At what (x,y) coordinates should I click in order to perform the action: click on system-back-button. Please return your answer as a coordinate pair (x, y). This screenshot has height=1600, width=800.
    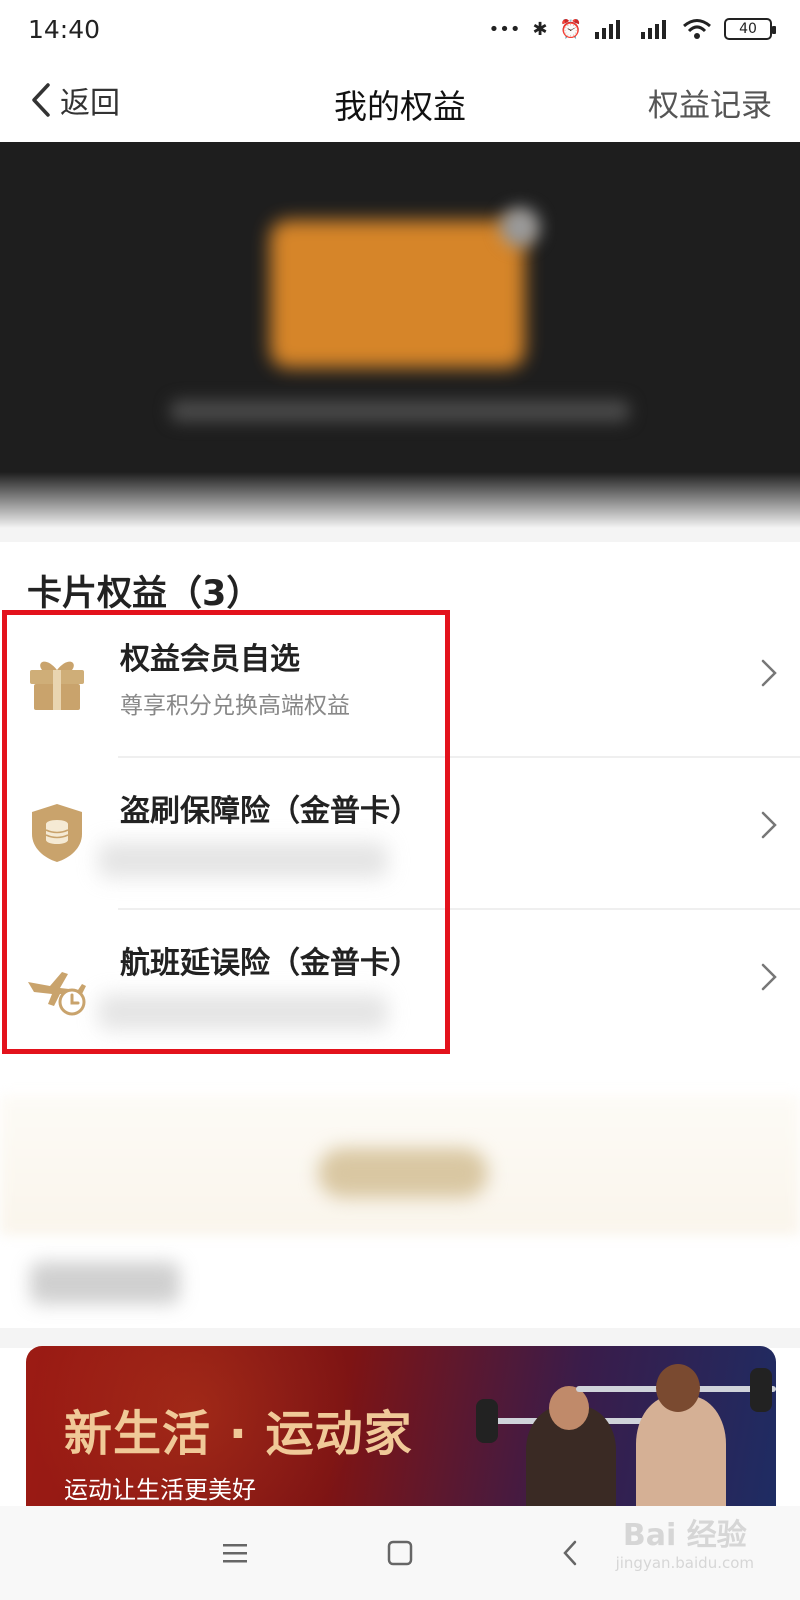
    Looking at the image, I should click on (570, 1553).